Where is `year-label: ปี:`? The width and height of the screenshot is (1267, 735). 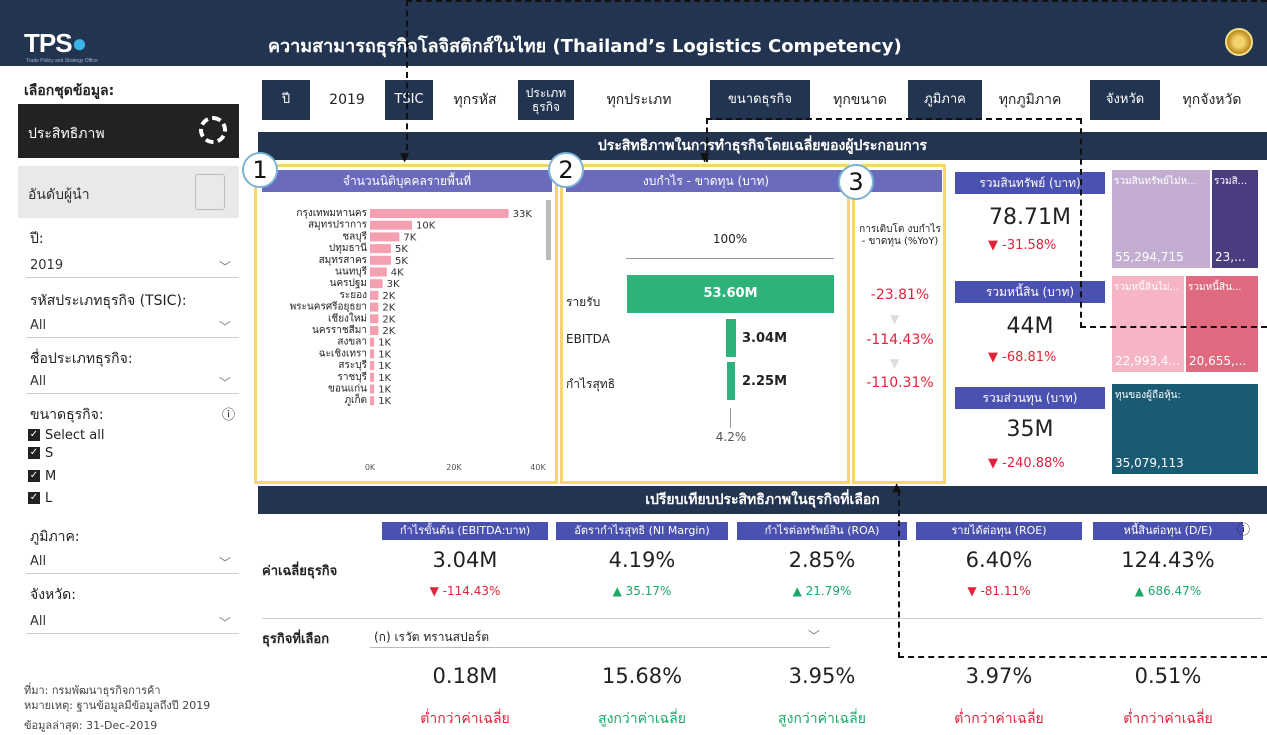 year-label: ปี: is located at coordinates (37, 239).